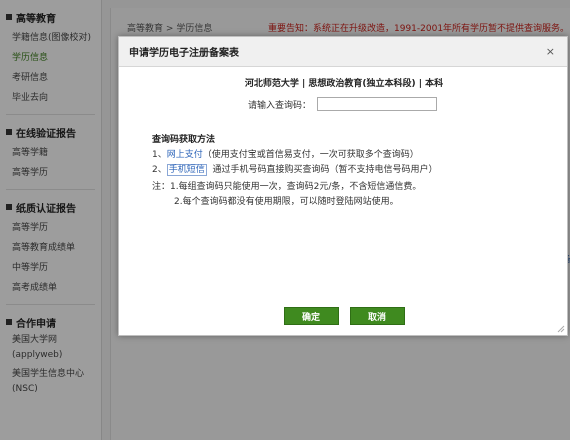 The width and height of the screenshot is (570, 440). I want to click on how-to-get-title: 查询码获取方法, so click(184, 140).